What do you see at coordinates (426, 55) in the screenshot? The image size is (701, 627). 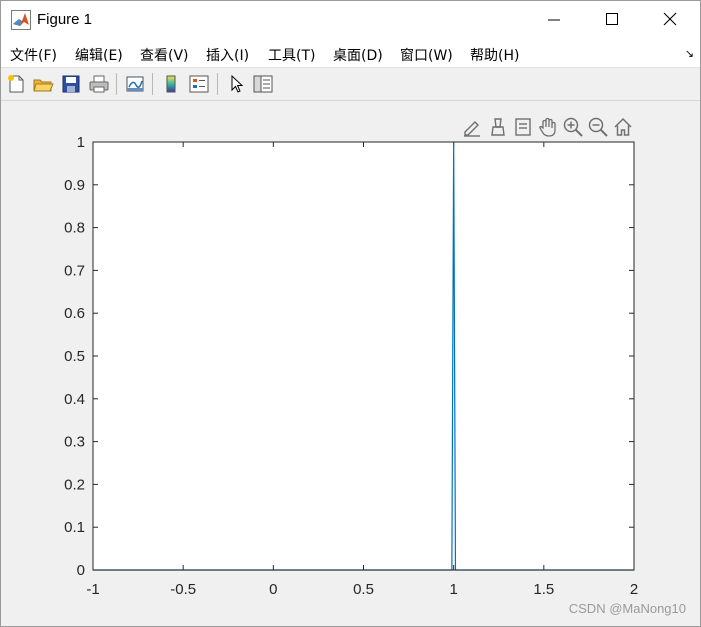 I see `menu-window: 窗口(W)` at bounding box center [426, 55].